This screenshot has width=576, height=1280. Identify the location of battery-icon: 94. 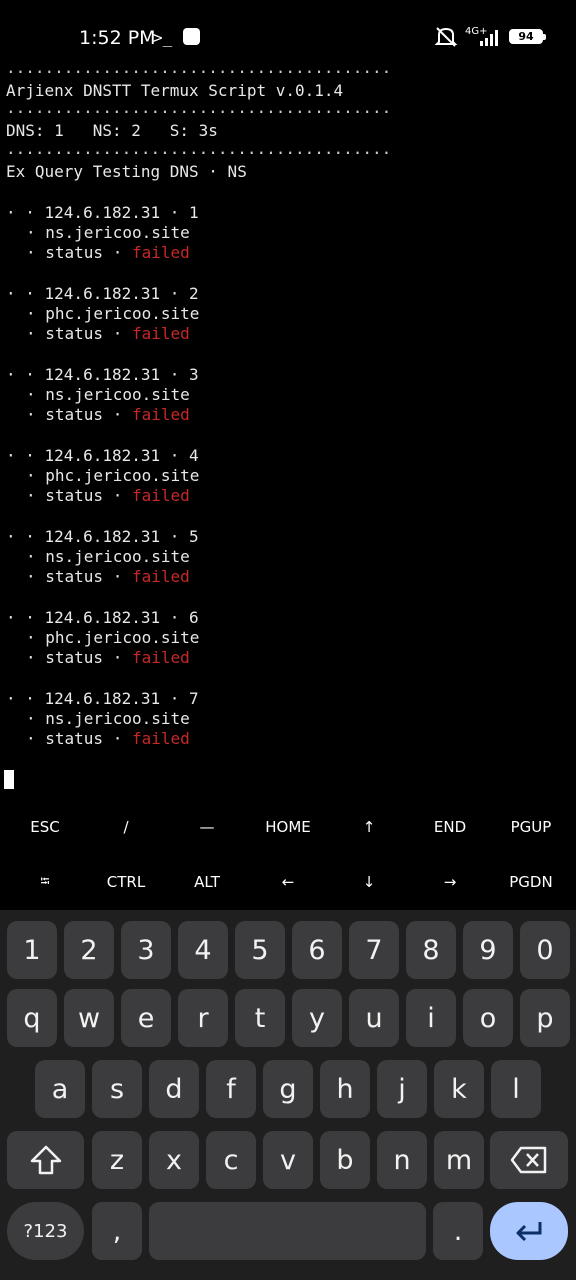
(527, 36).